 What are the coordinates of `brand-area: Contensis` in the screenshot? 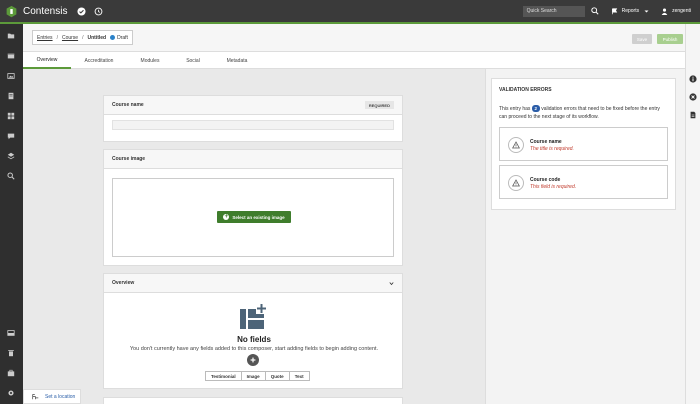 It's located at (33, 11).